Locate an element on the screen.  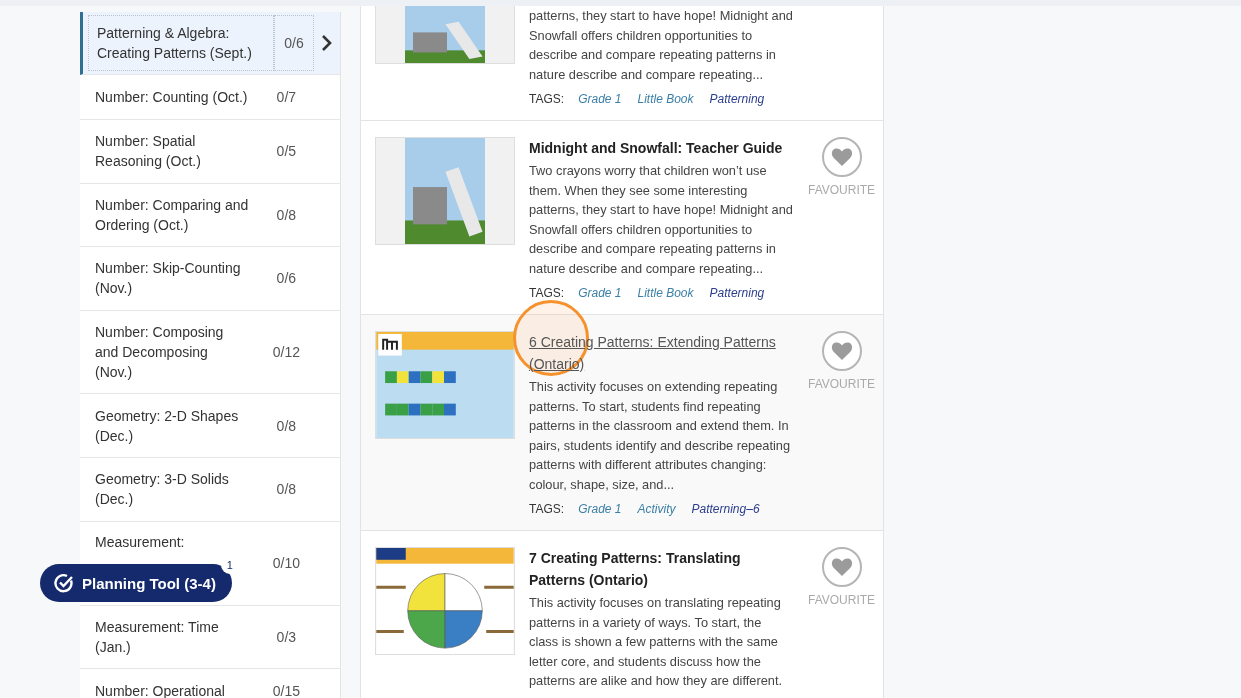
unit-label: Number: Comparing and Ordering (Oct.) is located at coordinates (172, 215).